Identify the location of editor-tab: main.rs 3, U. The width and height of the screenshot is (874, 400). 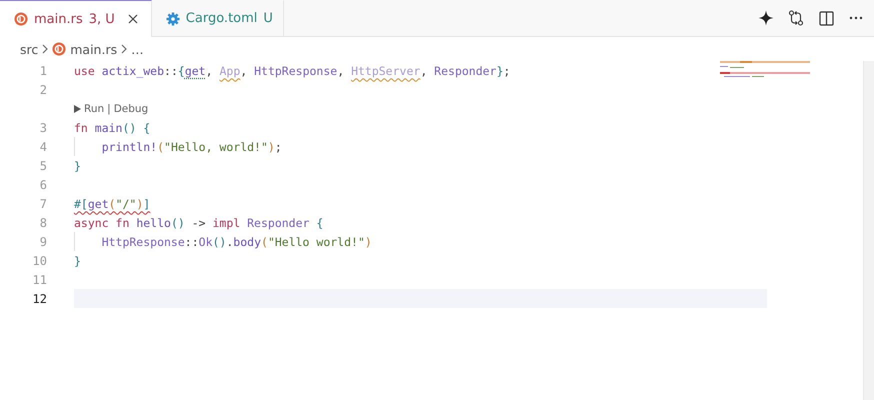
(76, 18).